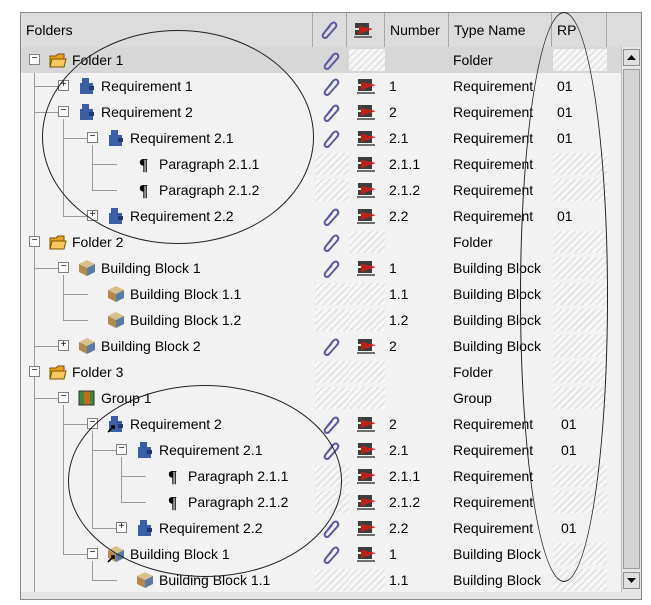  I want to click on type-name-cell: Group, so click(472, 398).